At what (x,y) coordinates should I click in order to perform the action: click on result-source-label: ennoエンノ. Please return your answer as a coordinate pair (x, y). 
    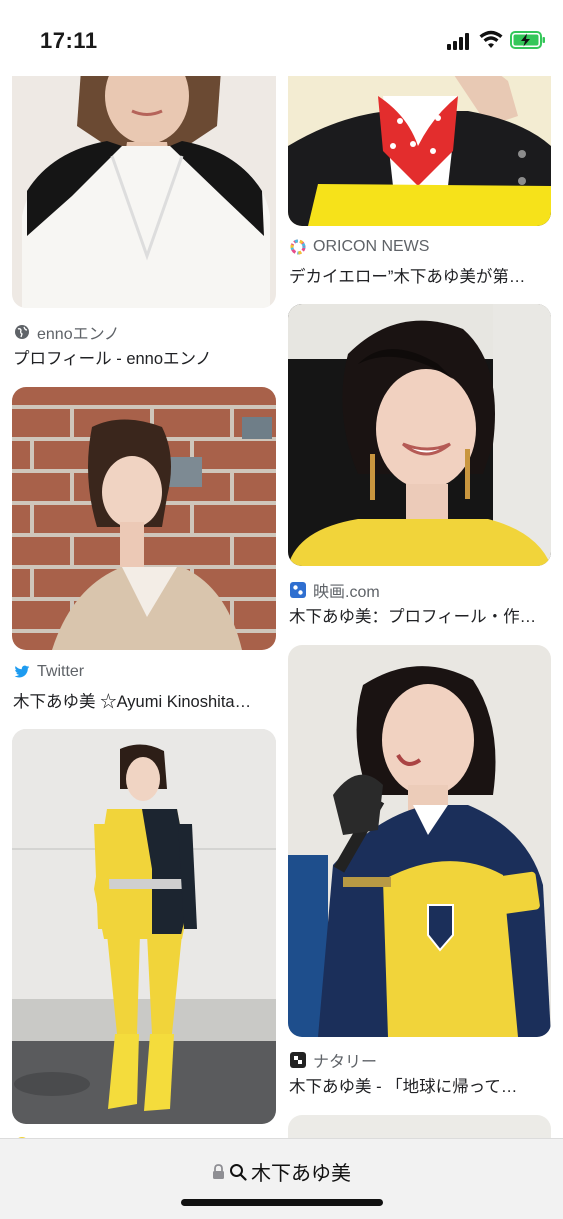
    Looking at the image, I should click on (78, 334).